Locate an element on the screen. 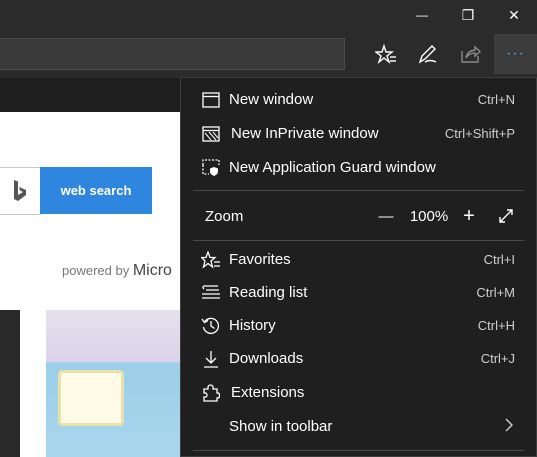 This screenshot has height=457, width=537. menu-item-label: History is located at coordinates (252, 325).